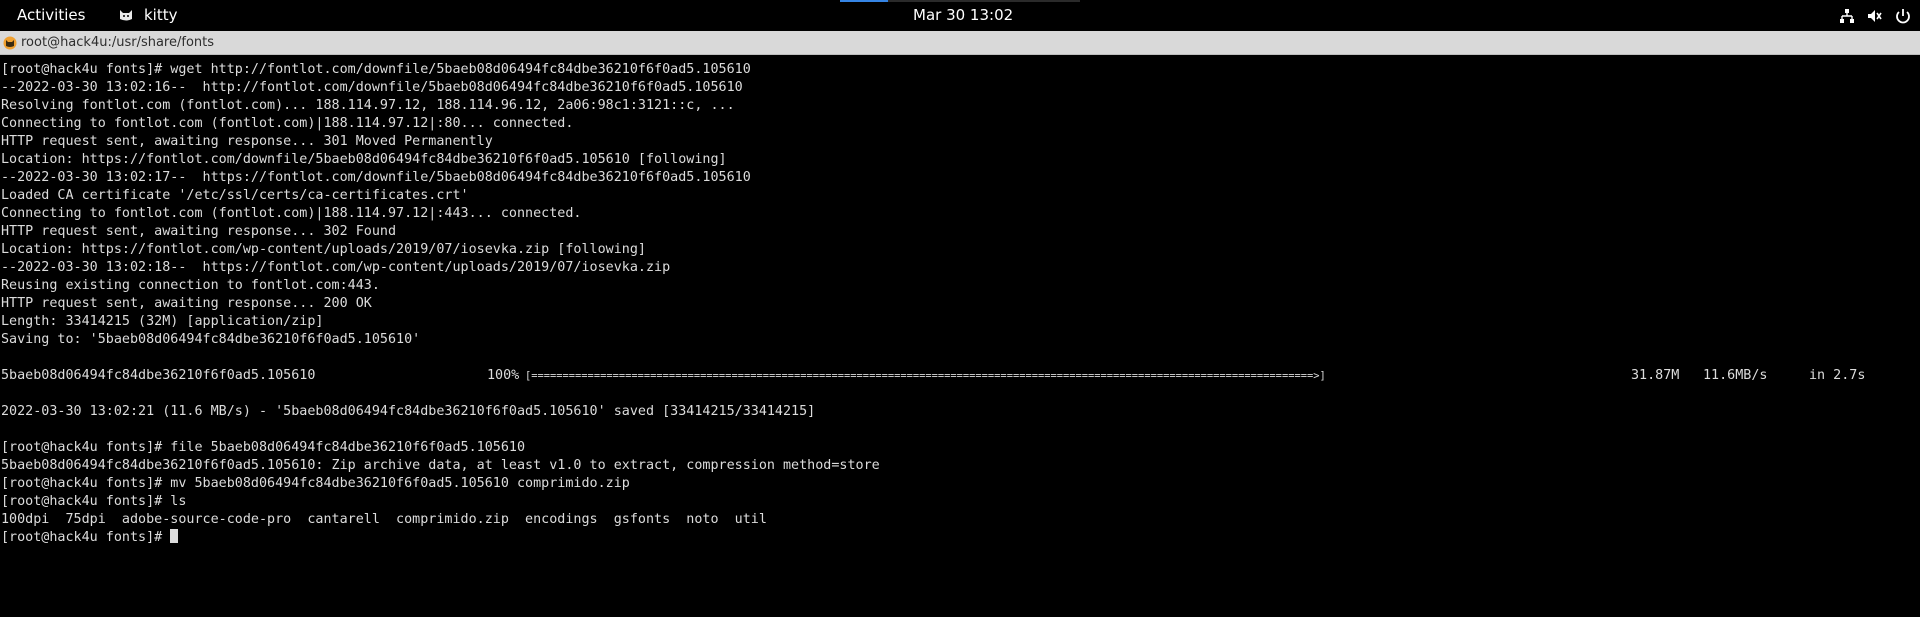  Describe the element at coordinates (158, 375) in the screenshot. I see `progress-filename: 5baeb08d06494fc84dbe36210f6f0ad5.105610` at that location.